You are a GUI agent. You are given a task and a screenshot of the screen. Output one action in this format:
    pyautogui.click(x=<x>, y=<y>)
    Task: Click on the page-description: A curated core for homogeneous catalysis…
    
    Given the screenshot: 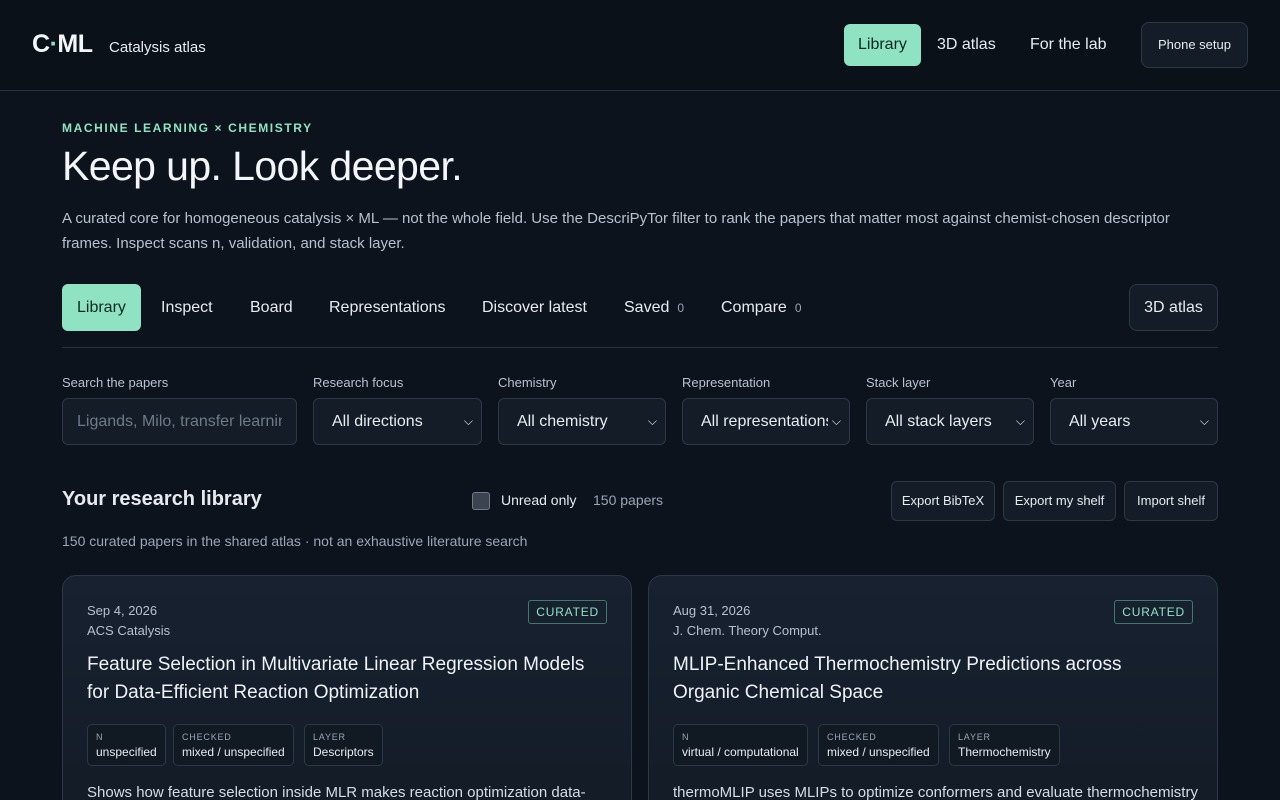 What is the action you would take?
    pyautogui.click(x=616, y=231)
    